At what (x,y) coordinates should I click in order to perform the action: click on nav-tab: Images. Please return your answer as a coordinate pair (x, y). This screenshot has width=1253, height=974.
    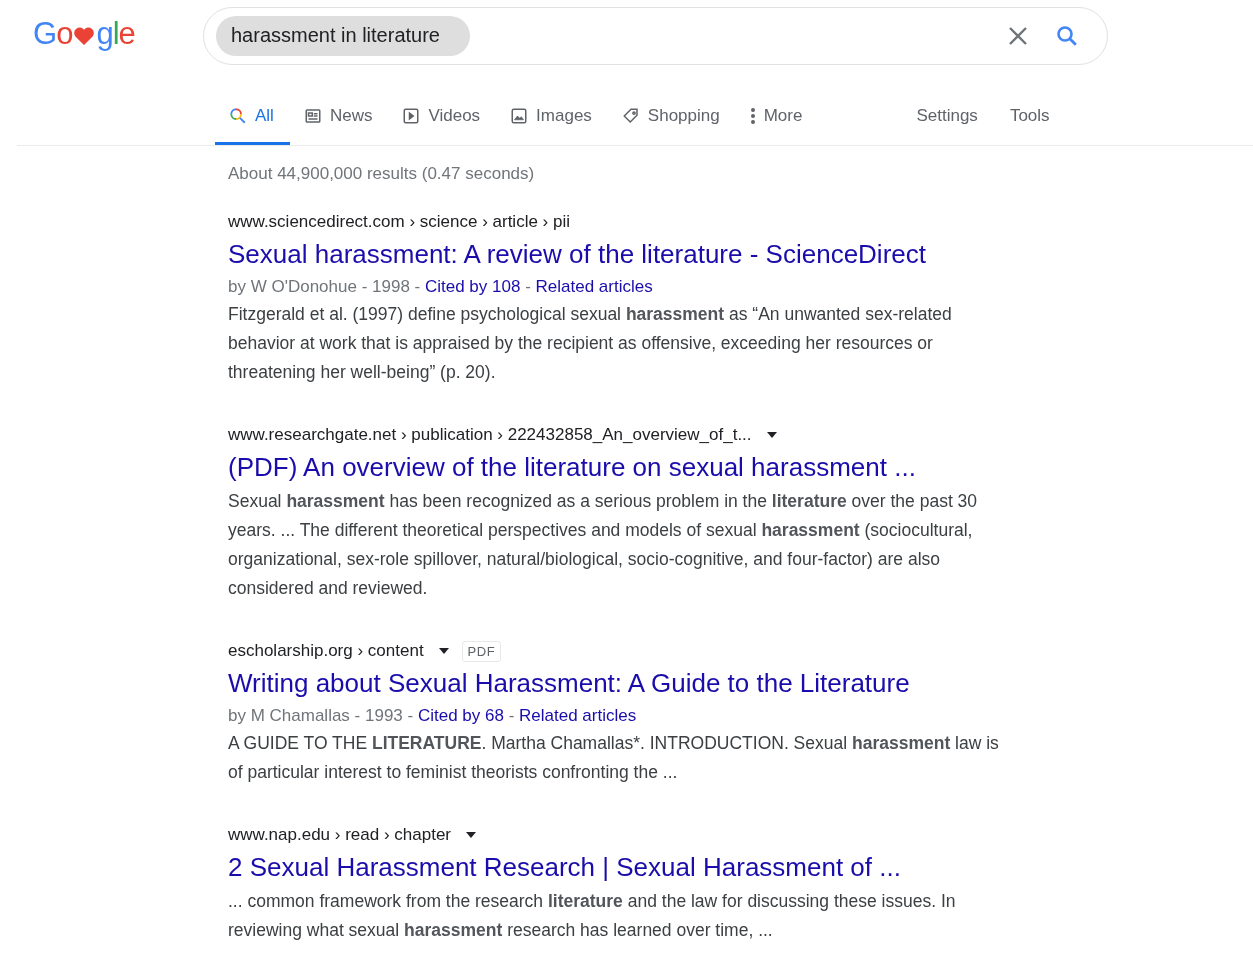
    Looking at the image, I should click on (552, 115).